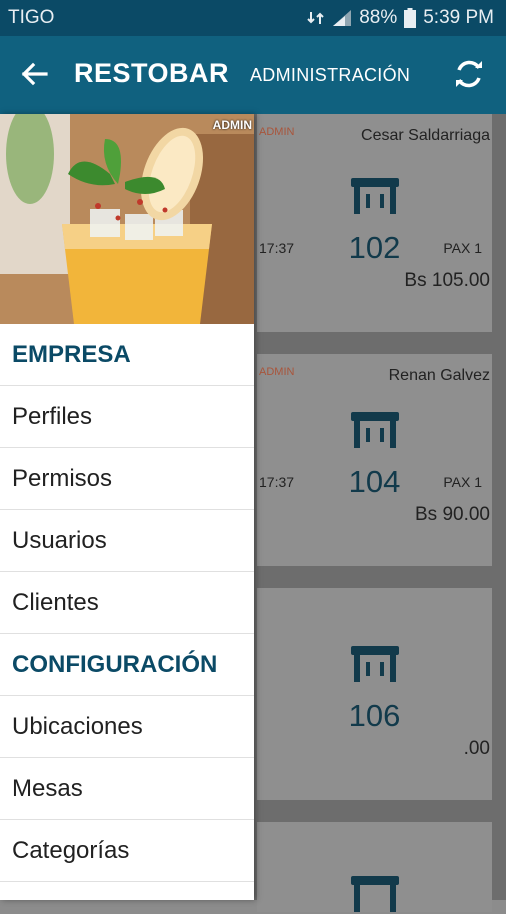 The width and height of the screenshot is (506, 914). Describe the element at coordinates (458, 17) in the screenshot. I see `clock: 5:39 PM` at that location.